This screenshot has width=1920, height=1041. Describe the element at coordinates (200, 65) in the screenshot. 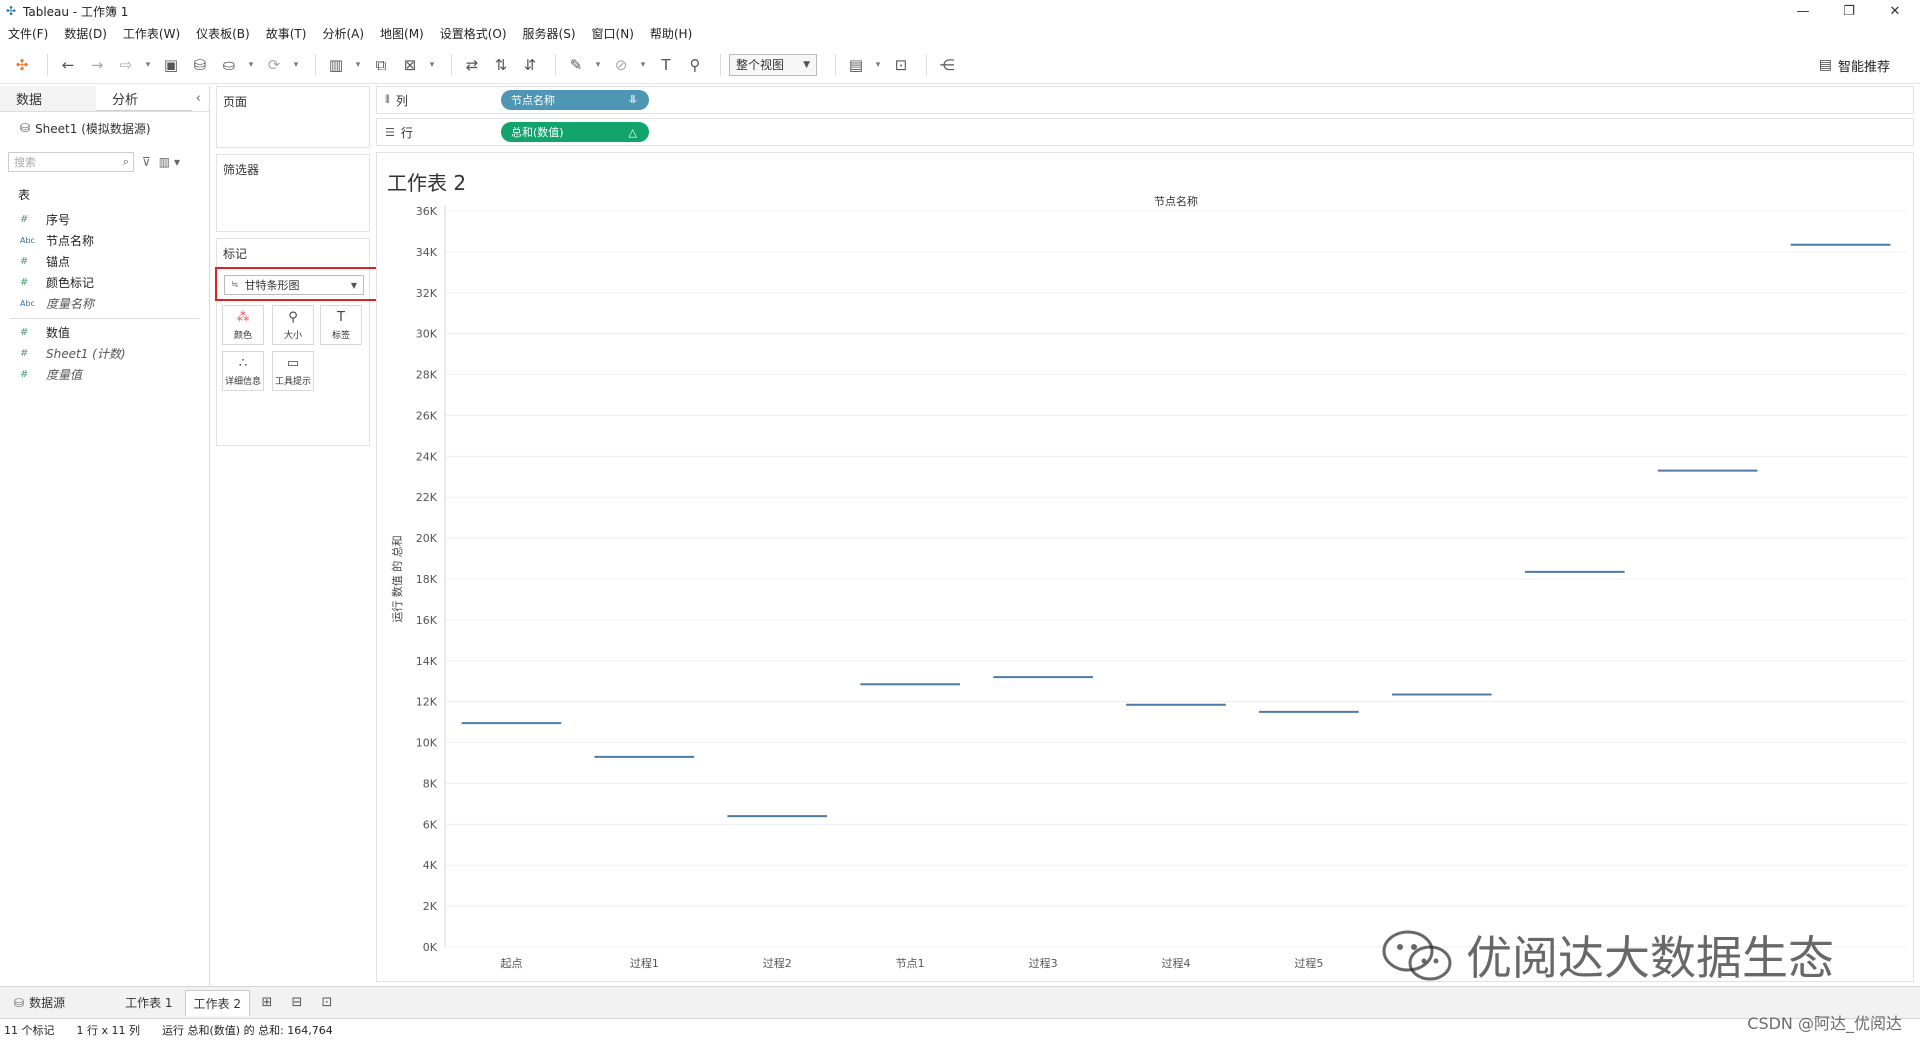

I see `new-datasource-icon: ⛁` at that location.